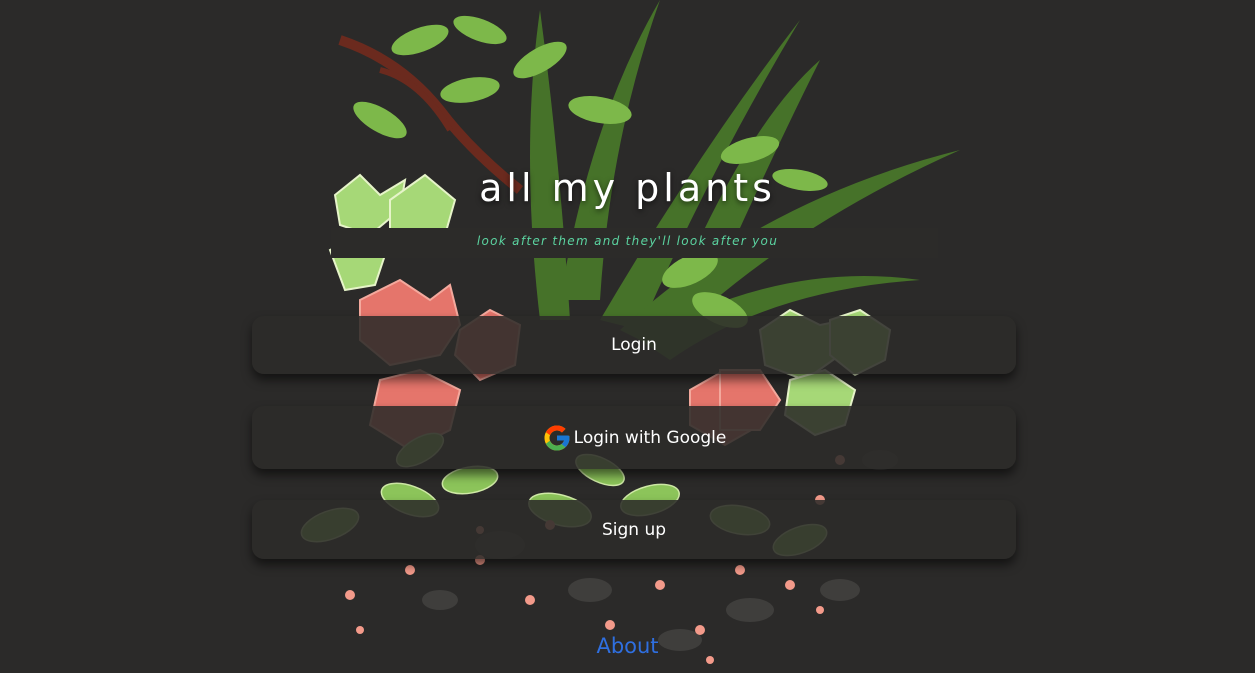 The width and height of the screenshot is (1255, 673). I want to click on login-with-google-button: Login with Google, so click(634, 437).